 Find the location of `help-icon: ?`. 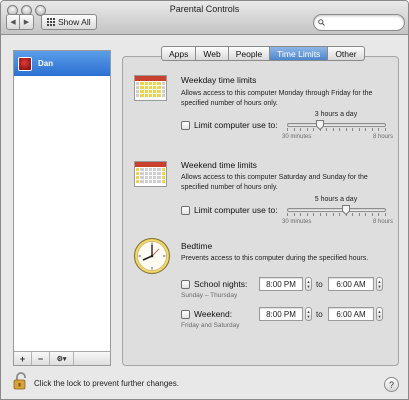

help-icon: ? is located at coordinates (391, 384).